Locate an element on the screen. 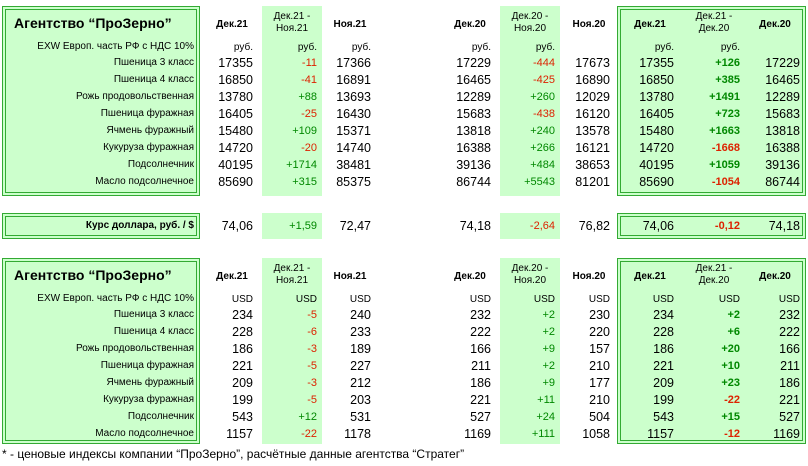 The image size is (808, 466). usd-cell-nov21: 233 is located at coordinates (360, 332).